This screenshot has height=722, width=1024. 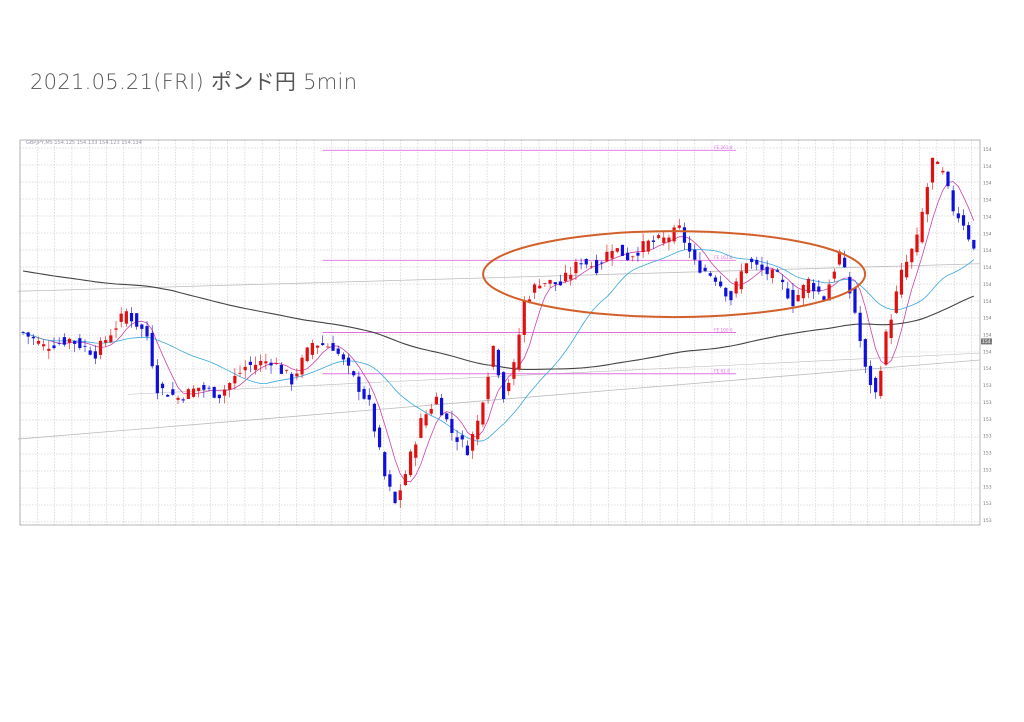 I want to click on price-tick-label: 154.030, so click(x=987, y=369).